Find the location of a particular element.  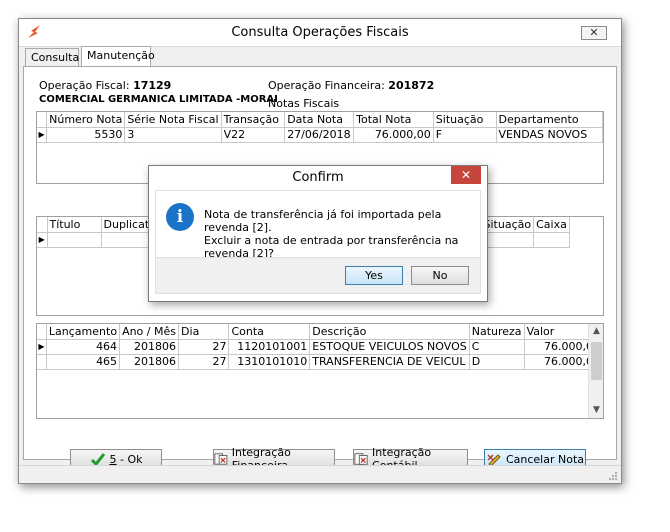

yes-label: Yes is located at coordinates (374, 275).